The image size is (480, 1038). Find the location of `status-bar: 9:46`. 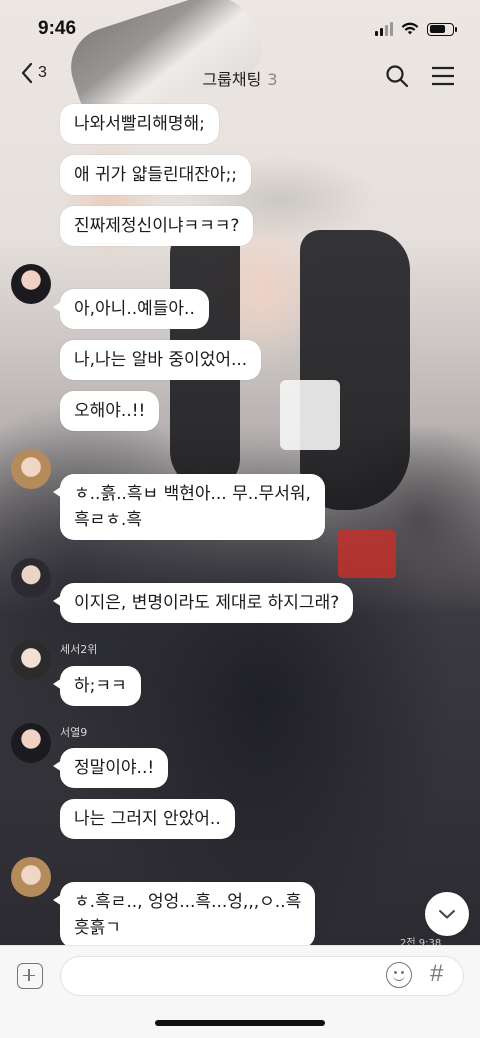

status-bar: 9:46 is located at coordinates (240, 29).